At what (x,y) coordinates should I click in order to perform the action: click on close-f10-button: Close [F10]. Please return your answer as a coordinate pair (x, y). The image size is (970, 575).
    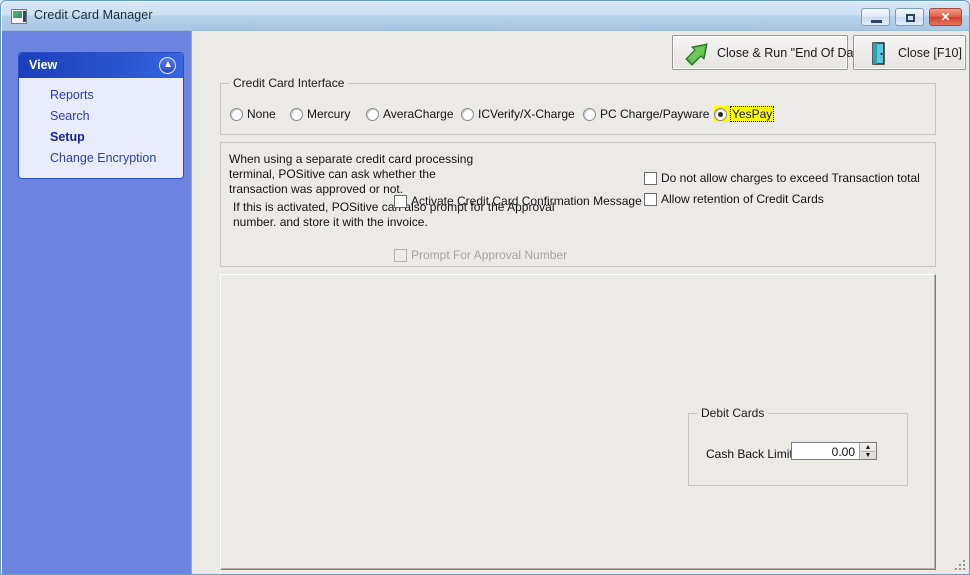
    Looking at the image, I should click on (909, 52).